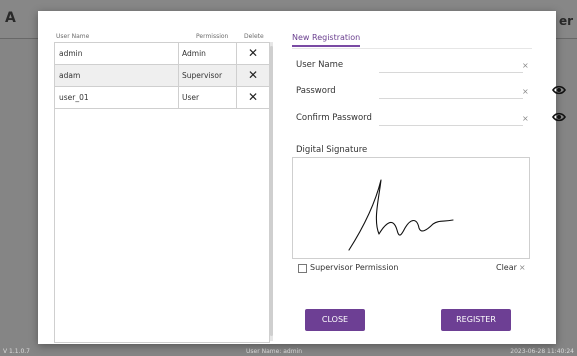 The image size is (577, 356). What do you see at coordinates (451, 91) in the screenshot?
I see `password-input` at bounding box center [451, 91].